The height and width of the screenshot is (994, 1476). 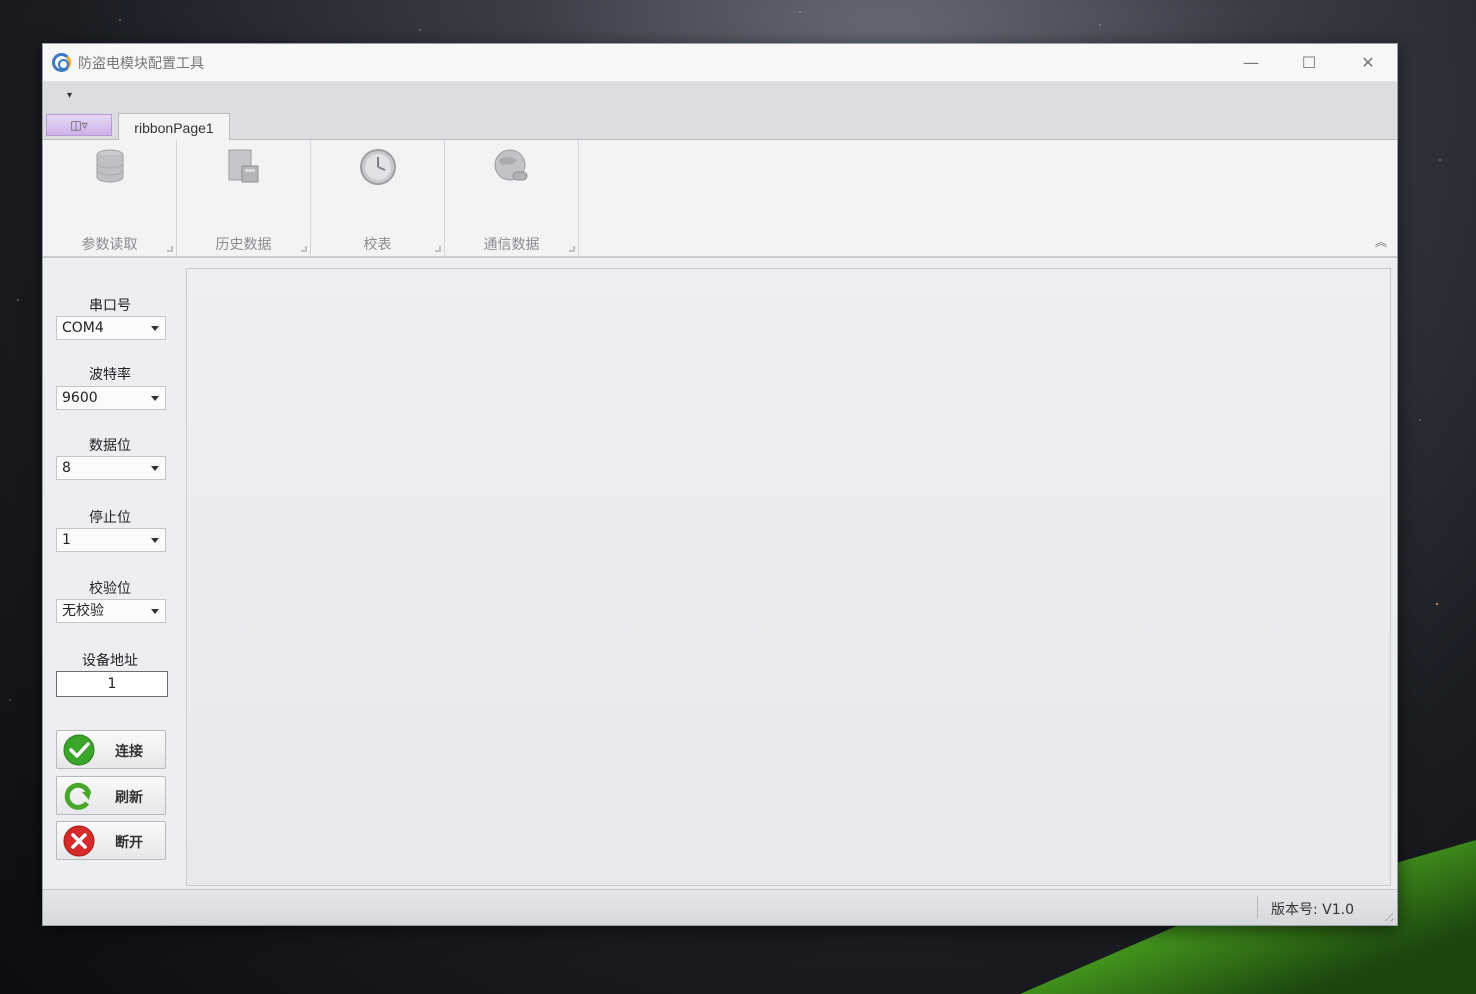 What do you see at coordinates (129, 798) in the screenshot?
I see `refresh-label: 刷新` at bounding box center [129, 798].